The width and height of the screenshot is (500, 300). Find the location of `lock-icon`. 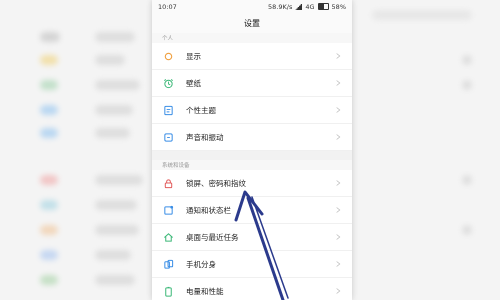

lock-icon is located at coordinates (168, 183).